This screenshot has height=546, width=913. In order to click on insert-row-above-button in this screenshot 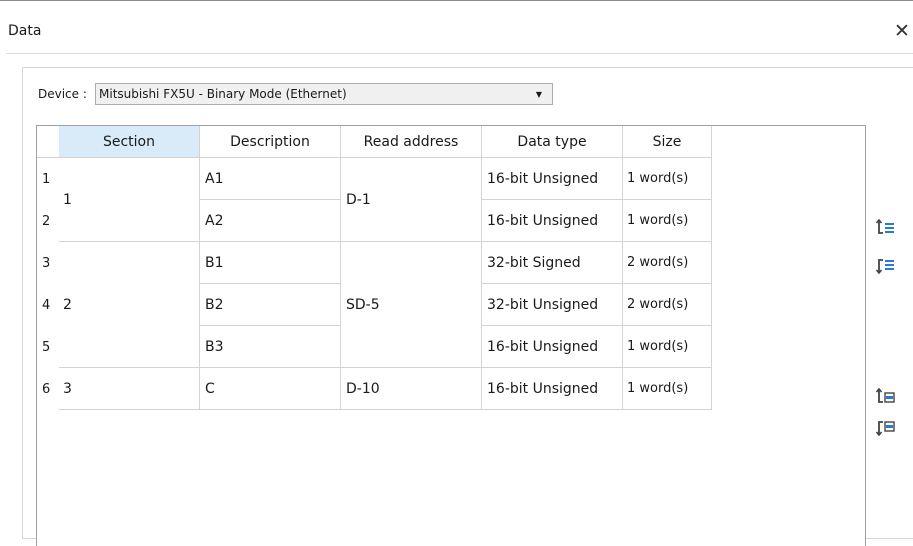, I will do `click(885, 227)`.